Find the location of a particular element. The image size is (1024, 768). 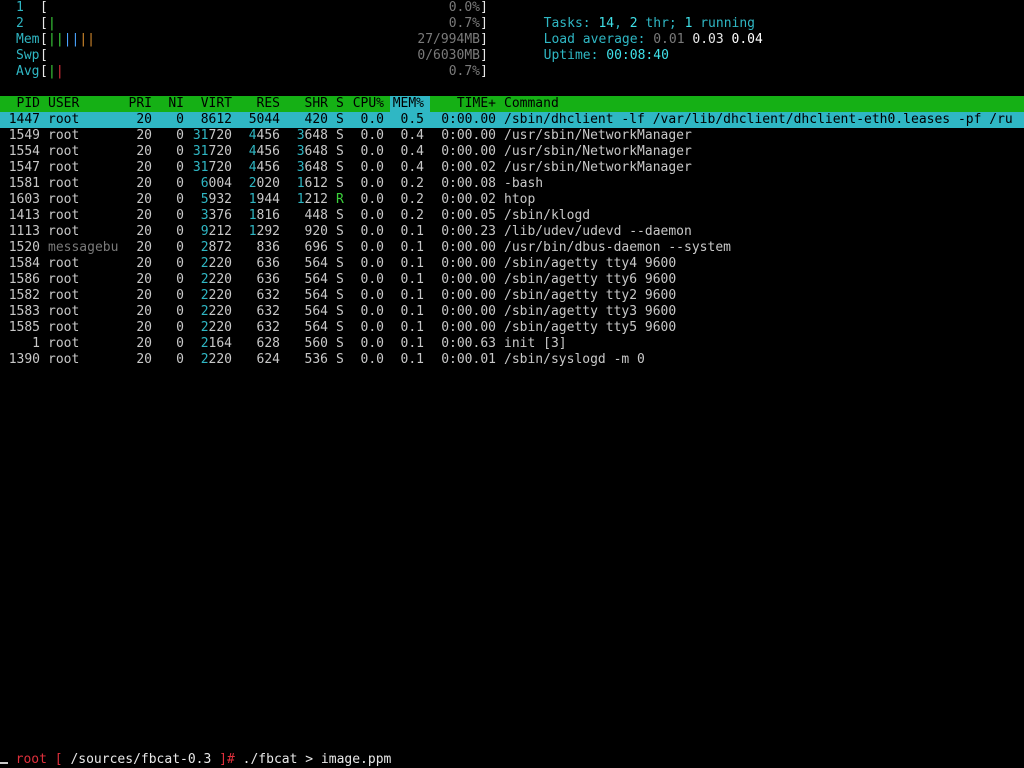

terminal-cursor is located at coordinates (4, 763).